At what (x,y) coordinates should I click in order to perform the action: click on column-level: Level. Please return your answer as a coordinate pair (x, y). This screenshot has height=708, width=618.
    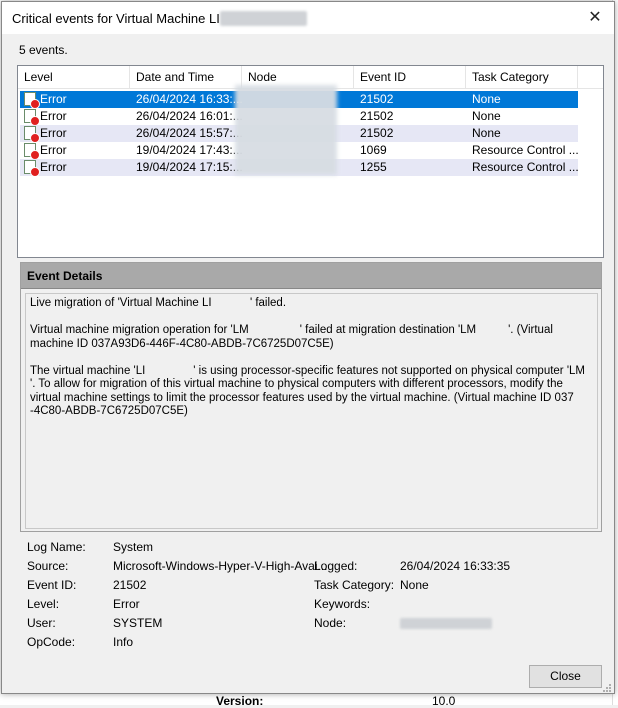
    Looking at the image, I should click on (74, 77).